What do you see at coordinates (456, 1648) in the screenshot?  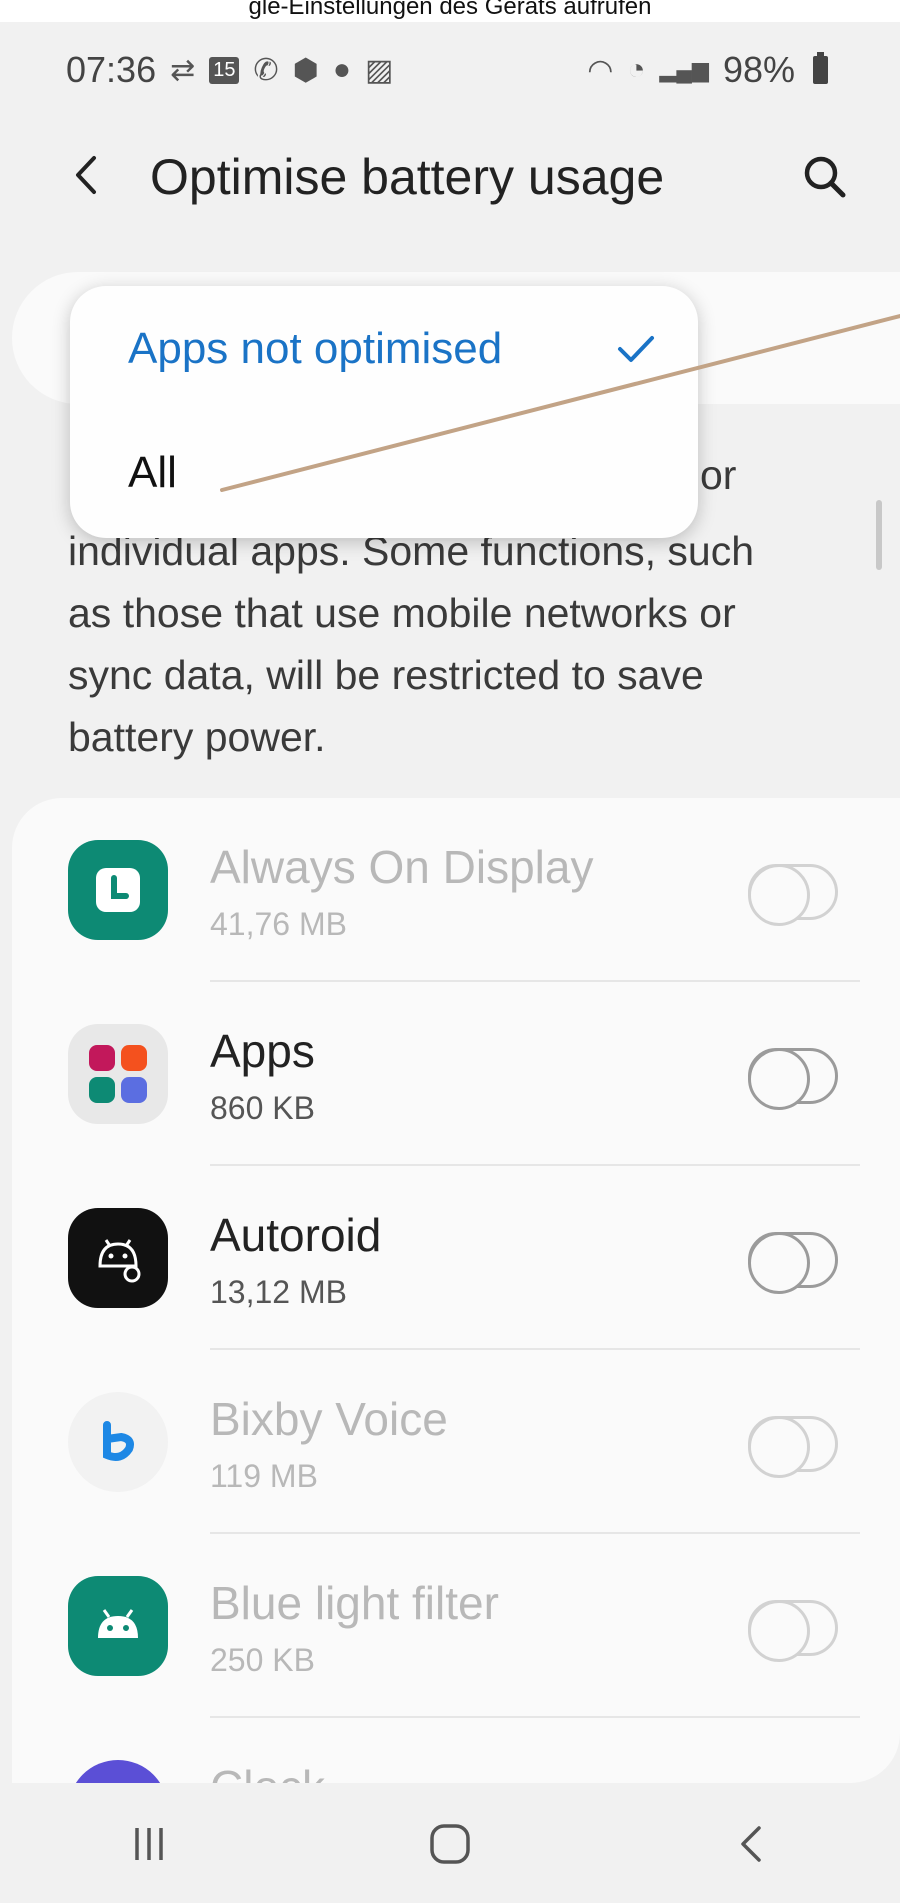 I see `list-item: Blue light filter 250 KB` at bounding box center [456, 1648].